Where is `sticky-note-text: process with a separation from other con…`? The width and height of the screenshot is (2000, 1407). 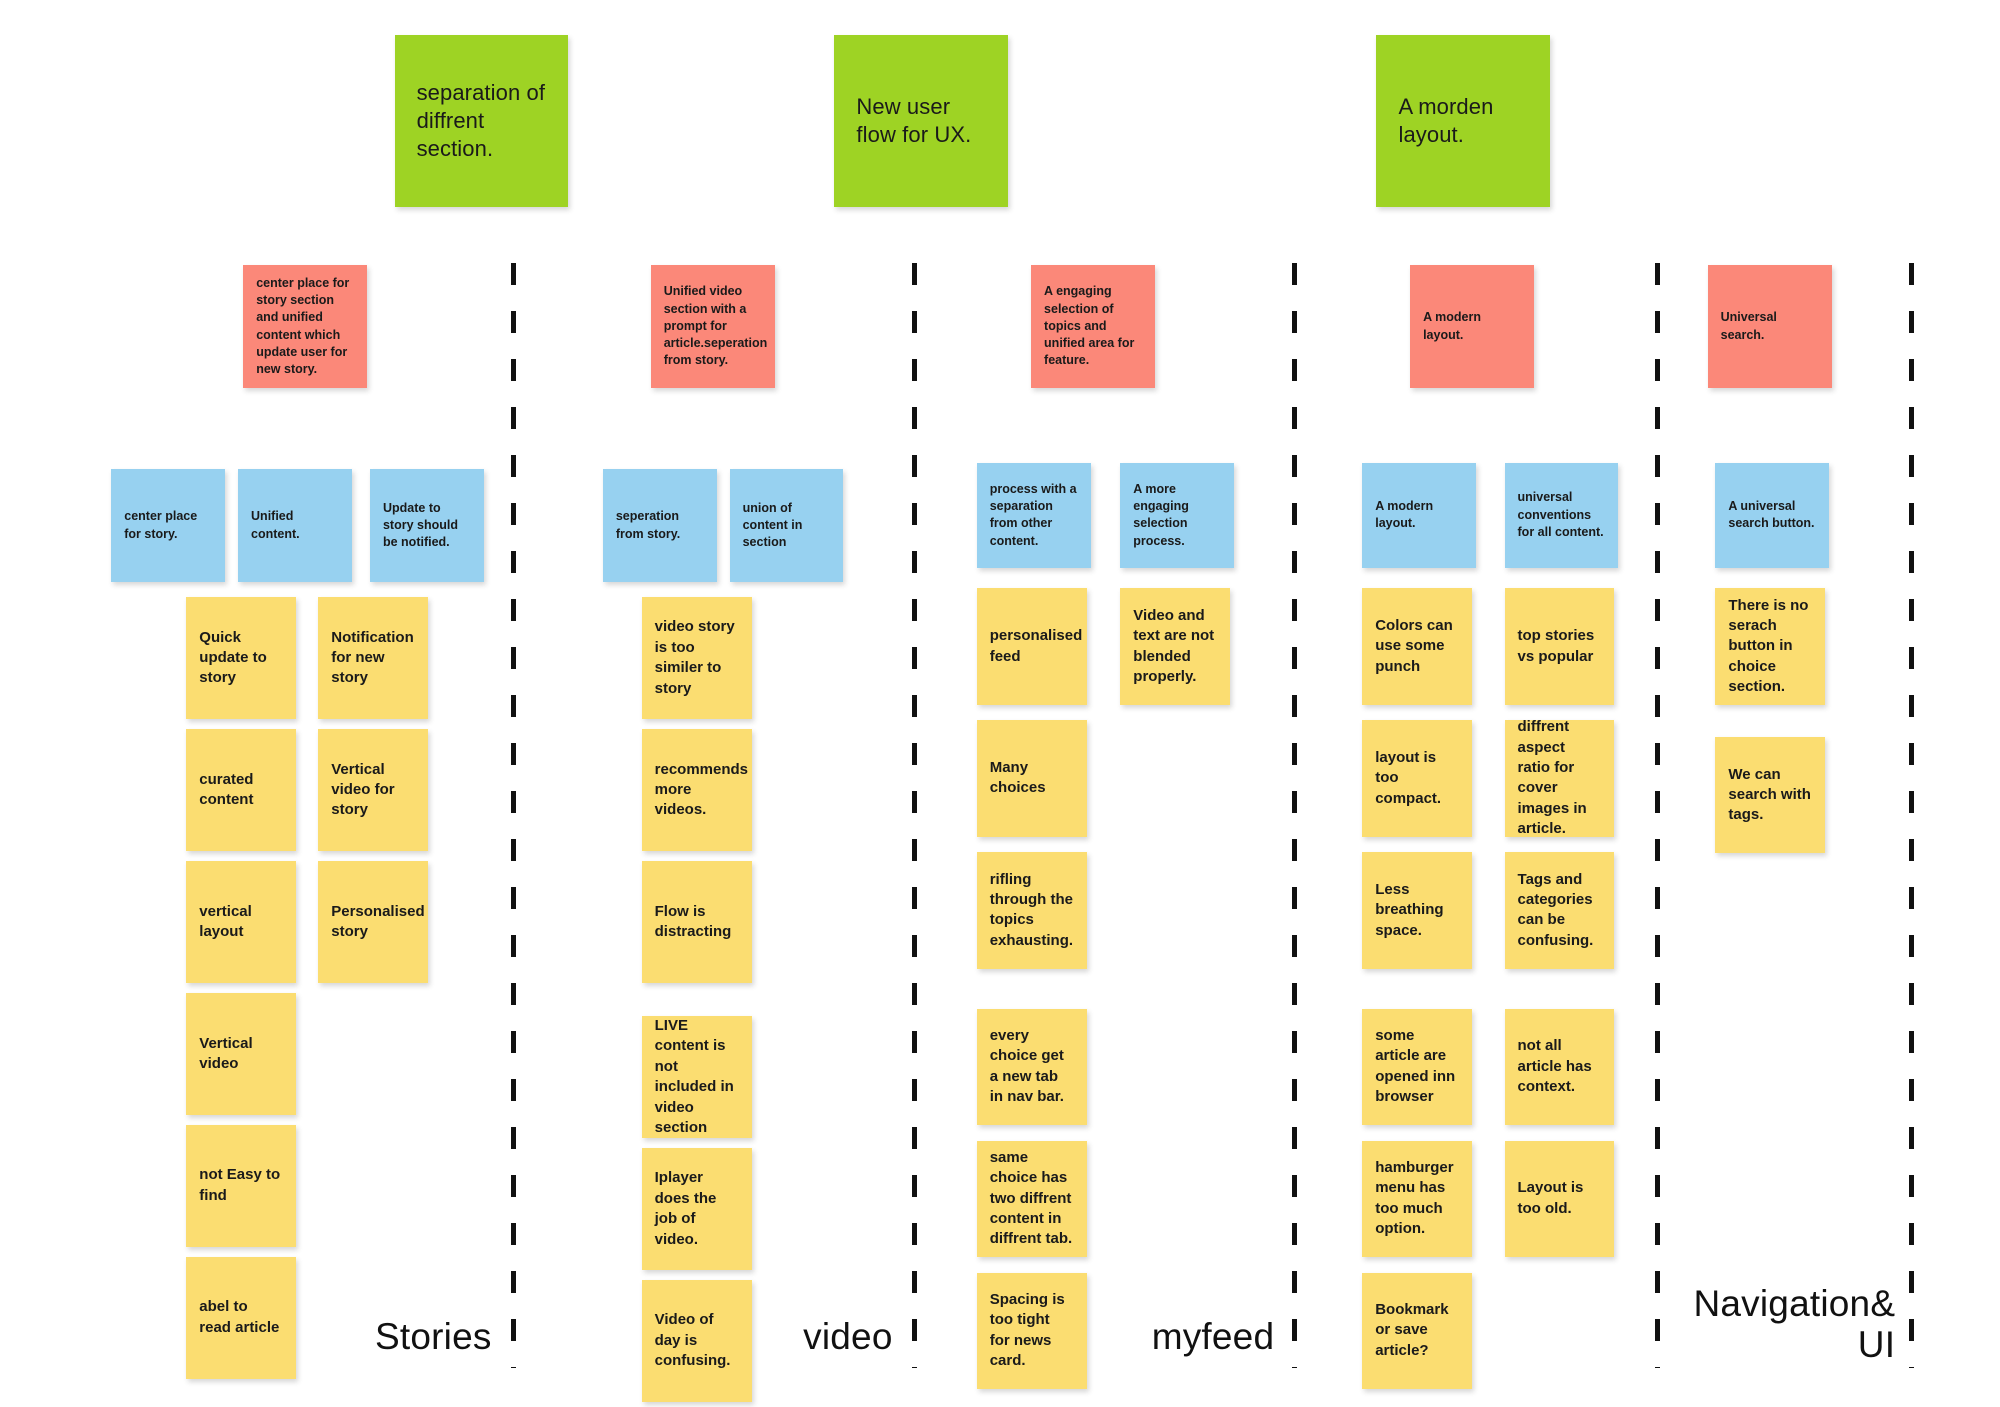
sticky-note-text: process with a separation from other con… is located at coordinates (1033, 514).